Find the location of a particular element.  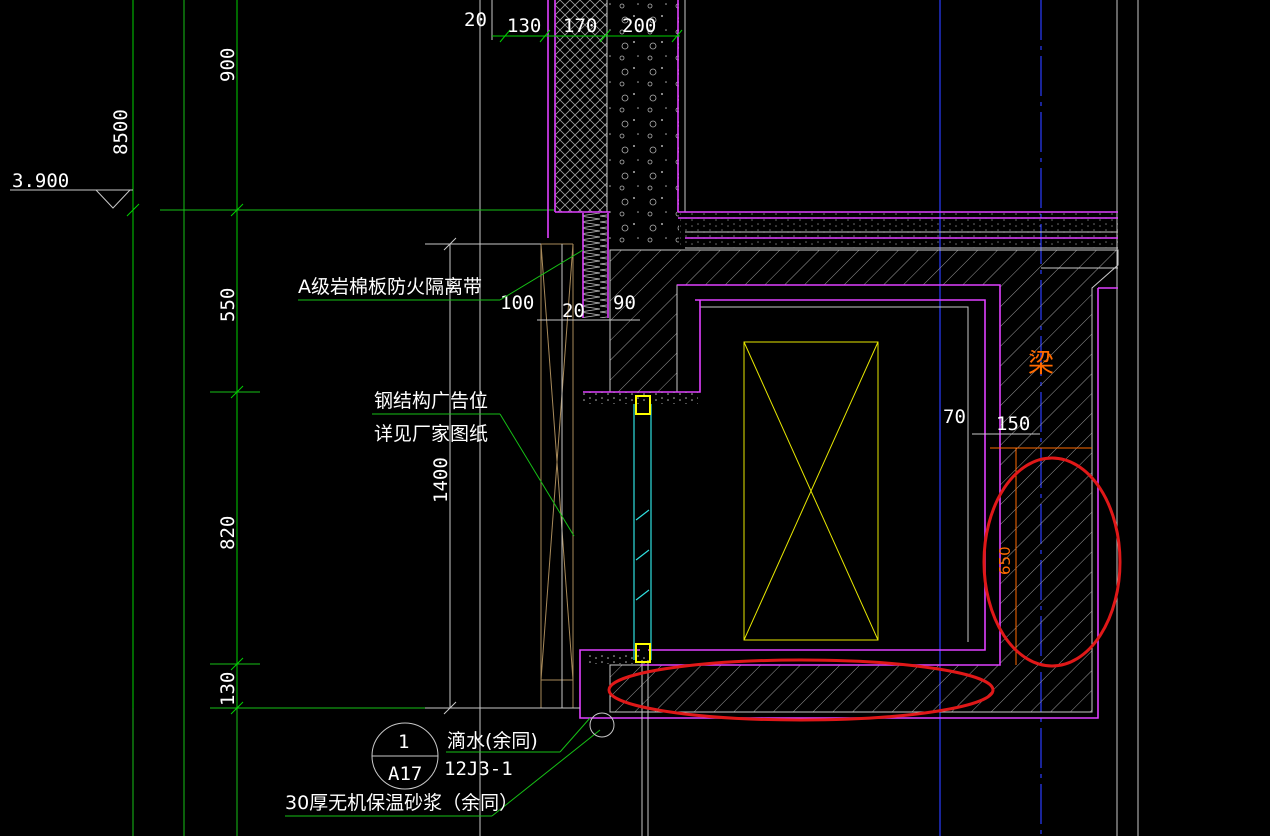

dim-90: 90 is located at coordinates (624, 303).